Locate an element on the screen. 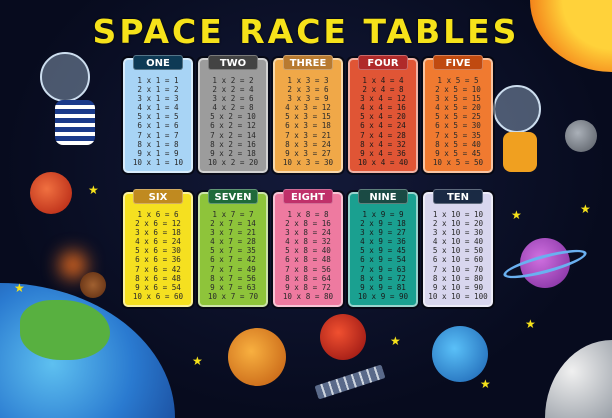  table-row: 8 x 2 = 16 is located at coordinates (233, 144).